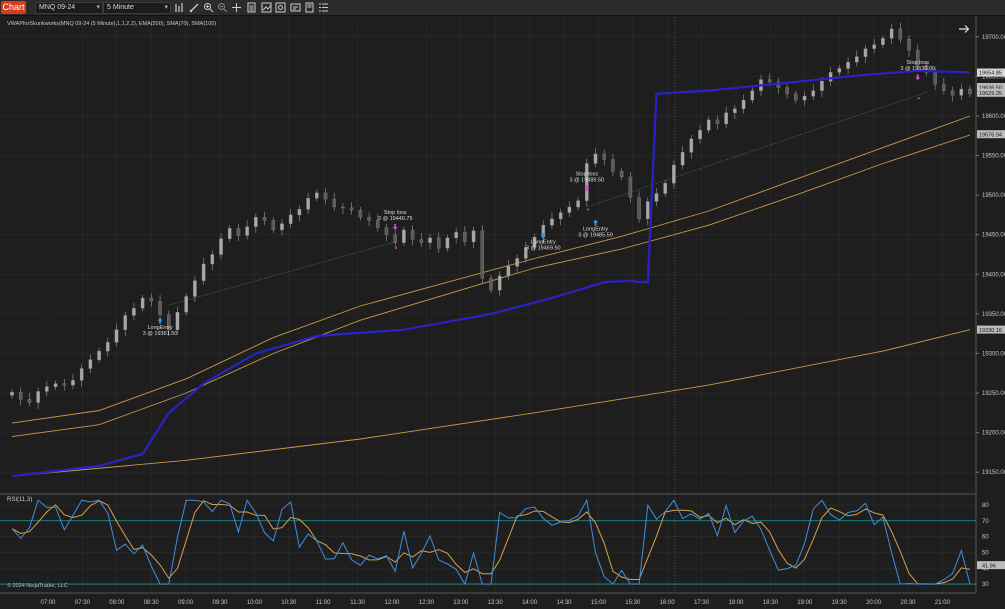 The width and height of the screenshot is (1005, 609). What do you see at coordinates (917, 69) in the screenshot?
I see `marker-line2: 3 @ 19630.00` at bounding box center [917, 69].